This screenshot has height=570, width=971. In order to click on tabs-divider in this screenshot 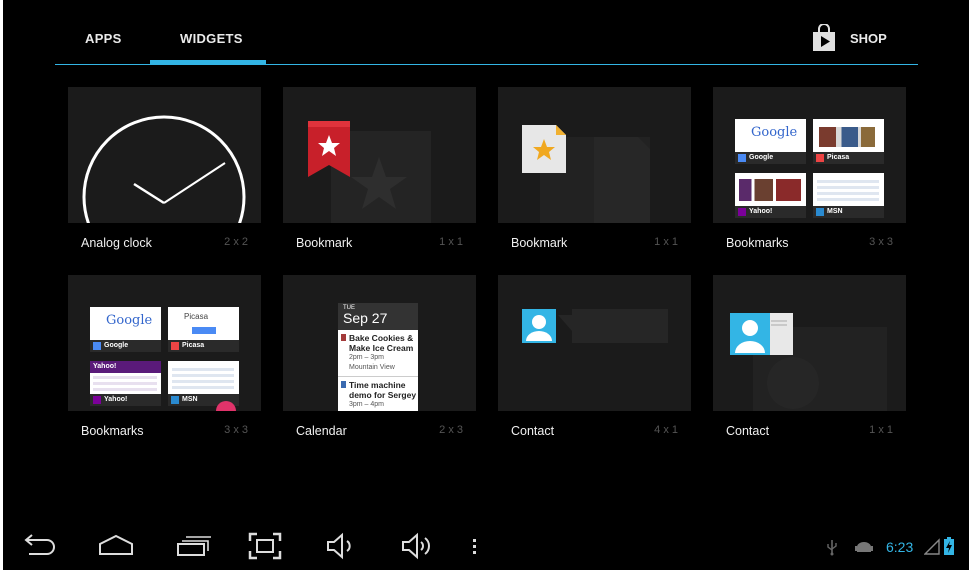, I will do `click(486, 64)`.